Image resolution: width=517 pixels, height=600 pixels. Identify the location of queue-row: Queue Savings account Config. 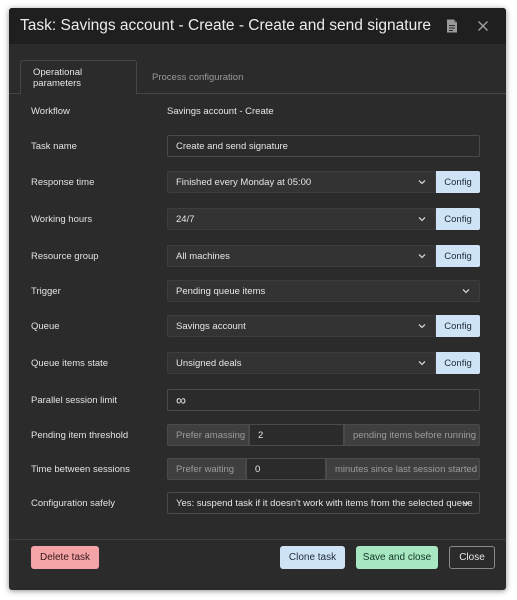
(257, 326).